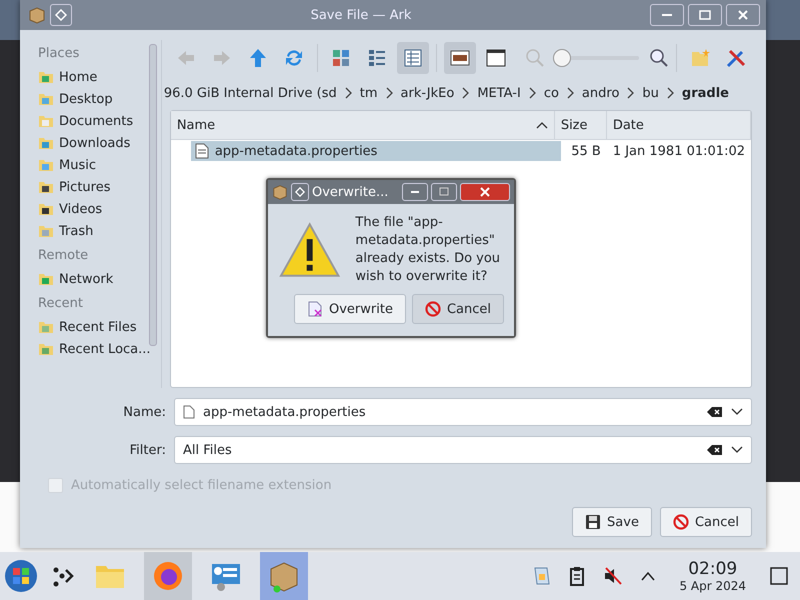  Describe the element at coordinates (779, 576) in the screenshot. I see `show-desktop-icon` at that location.